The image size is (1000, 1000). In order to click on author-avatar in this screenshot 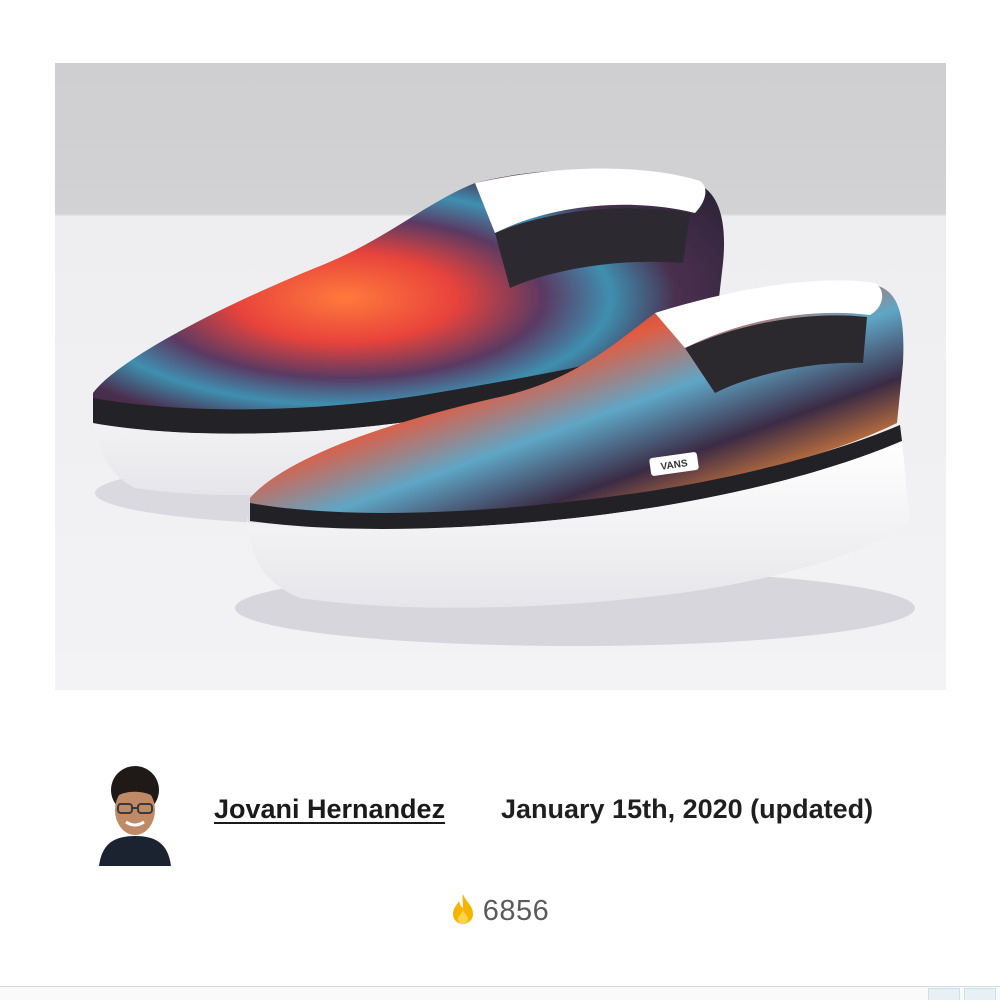, I will do `click(135, 814)`.